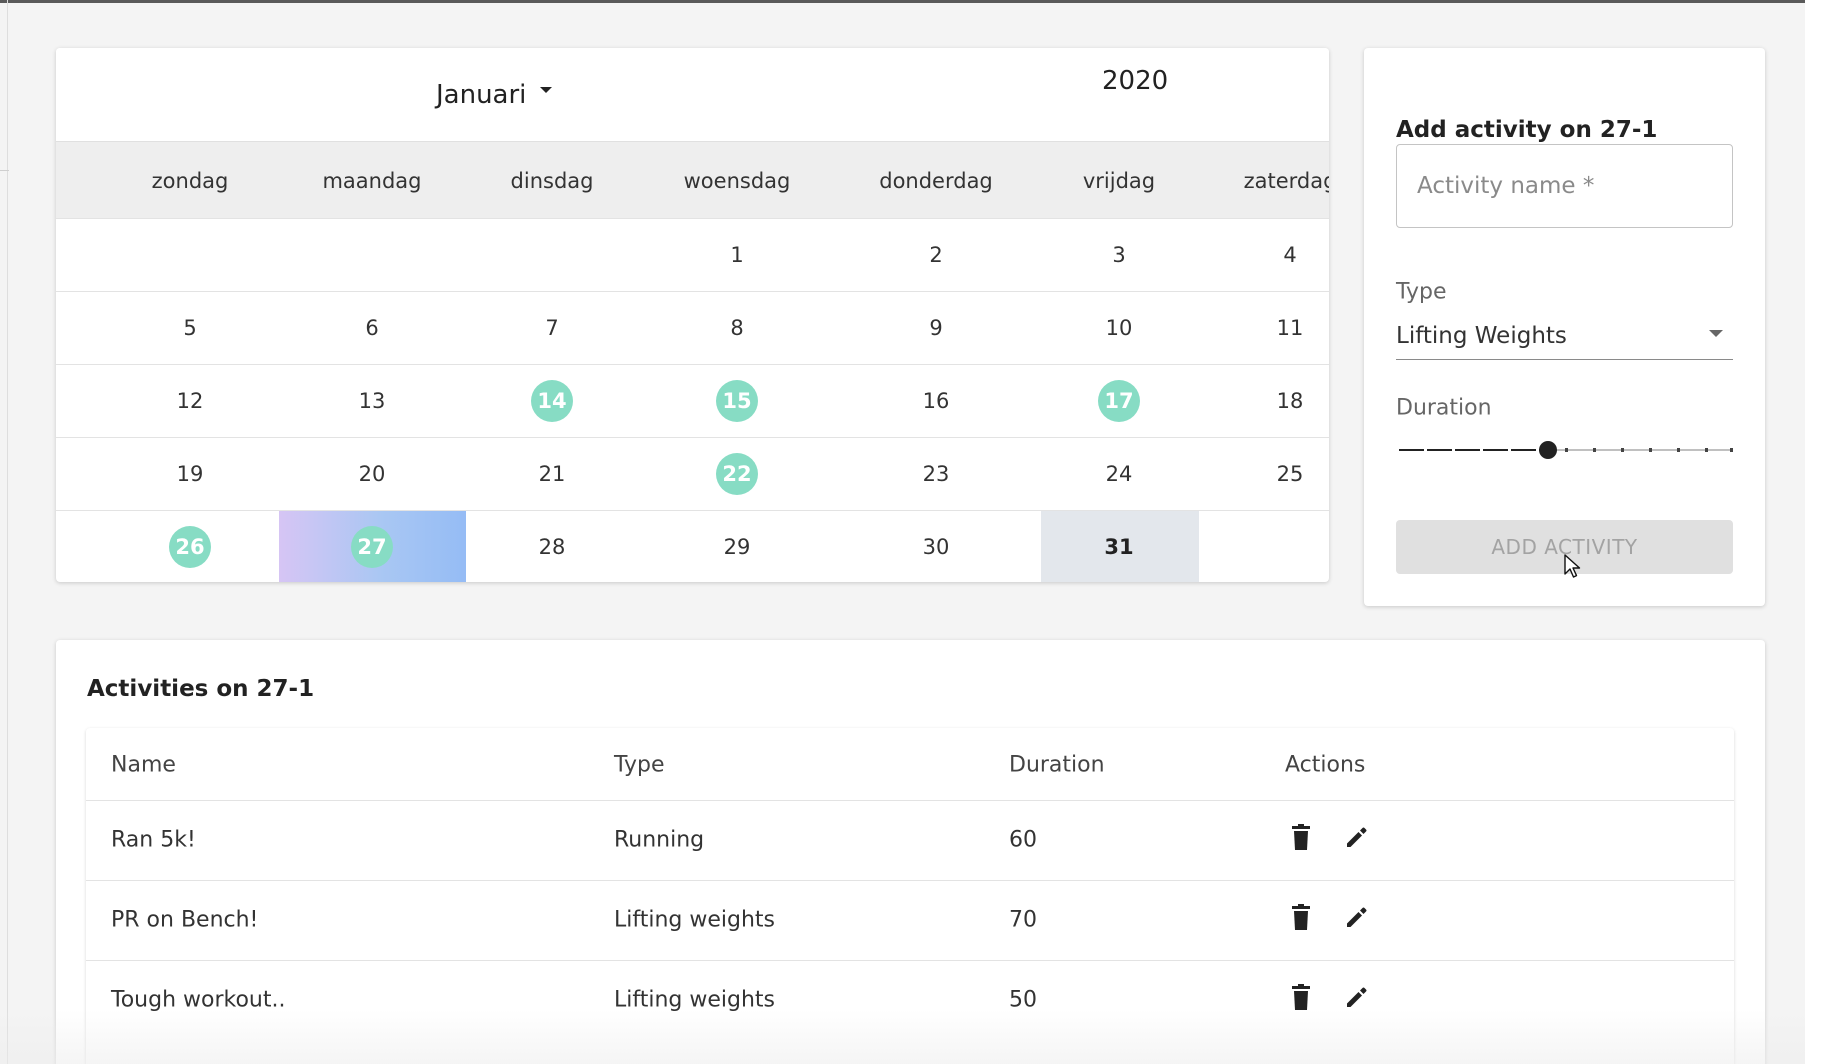  What do you see at coordinates (190, 328) in the screenshot?
I see `calendar-day-5: 5` at bounding box center [190, 328].